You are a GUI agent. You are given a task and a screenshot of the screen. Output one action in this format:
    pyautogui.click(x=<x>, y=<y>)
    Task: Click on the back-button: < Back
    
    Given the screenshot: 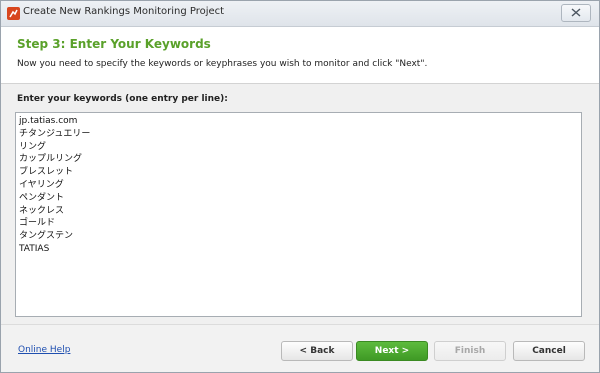 What is the action you would take?
    pyautogui.click(x=317, y=351)
    